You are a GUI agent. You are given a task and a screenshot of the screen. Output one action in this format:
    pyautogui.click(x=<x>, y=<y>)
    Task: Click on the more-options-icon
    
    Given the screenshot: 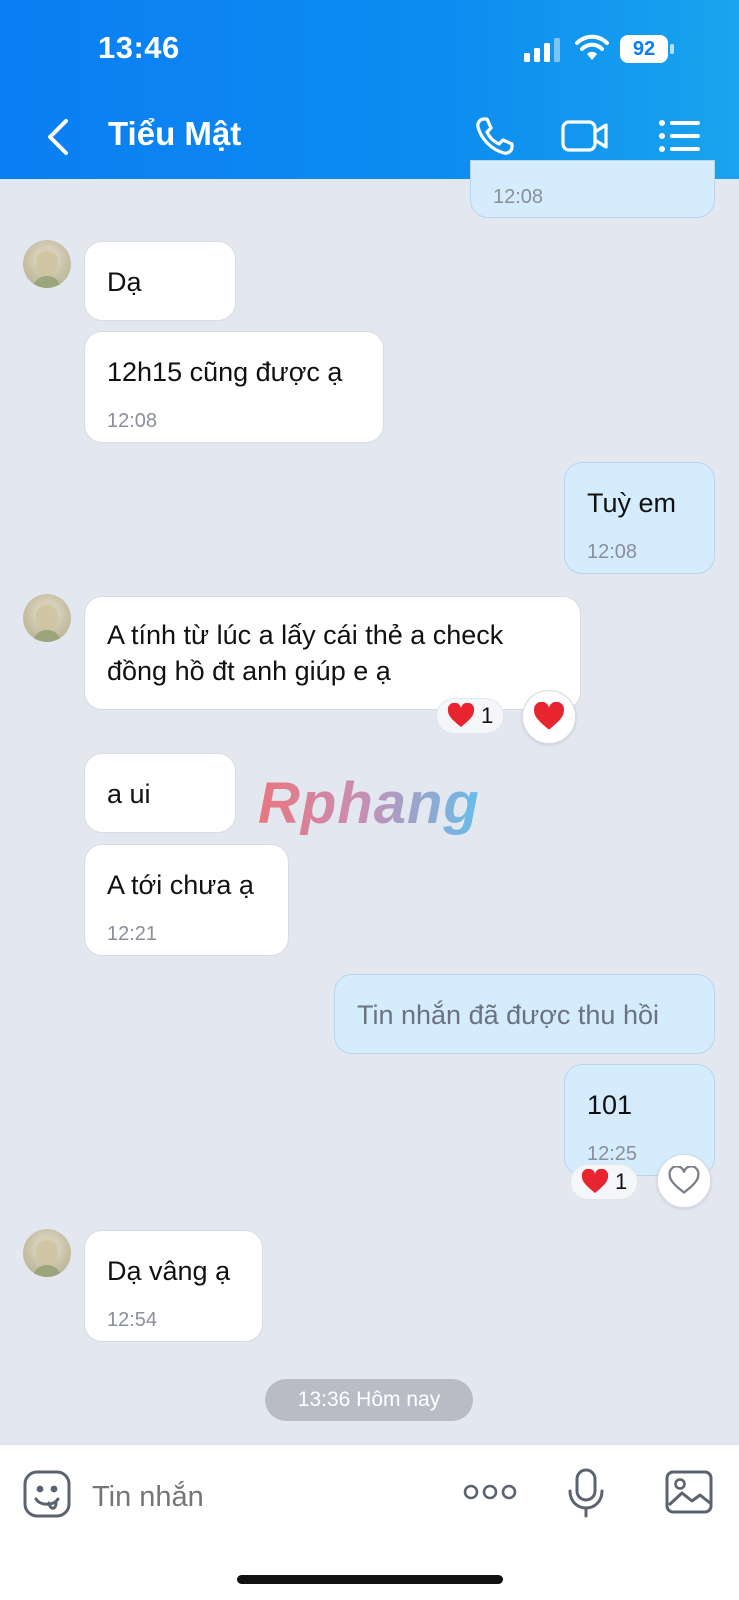 What is the action you would take?
    pyautogui.click(x=490, y=1492)
    